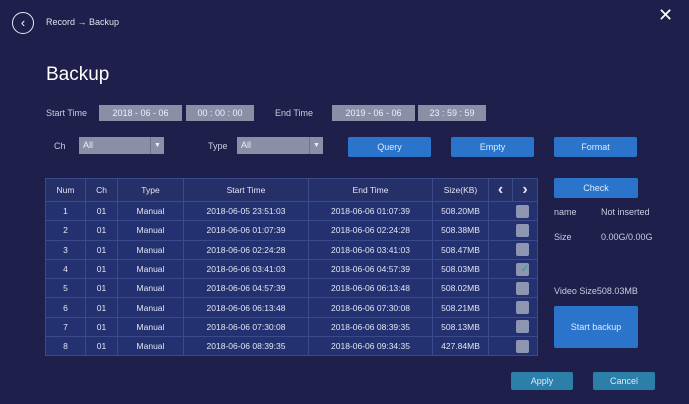  Describe the element at coordinates (246, 249) in the screenshot. I see `table-cell: 2018-06-06 02:24:28` at that location.